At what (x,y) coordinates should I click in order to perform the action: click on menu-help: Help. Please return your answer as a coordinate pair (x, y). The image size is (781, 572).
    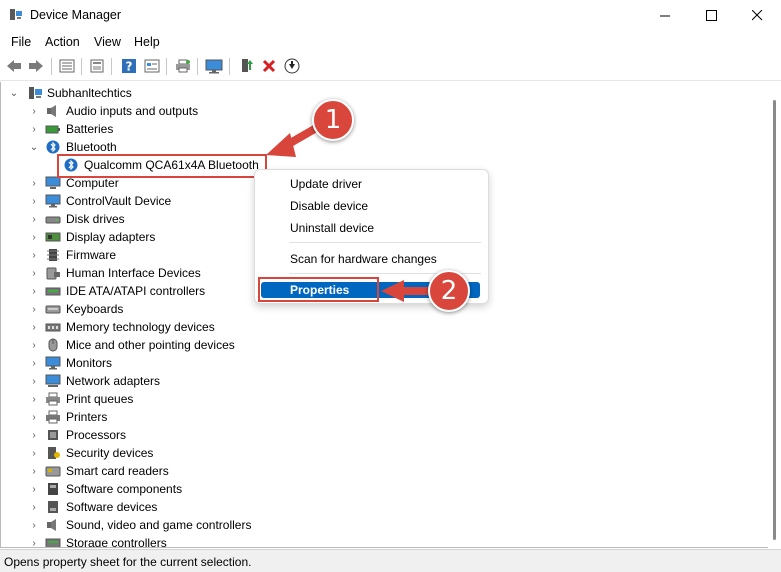
    Looking at the image, I should click on (147, 42).